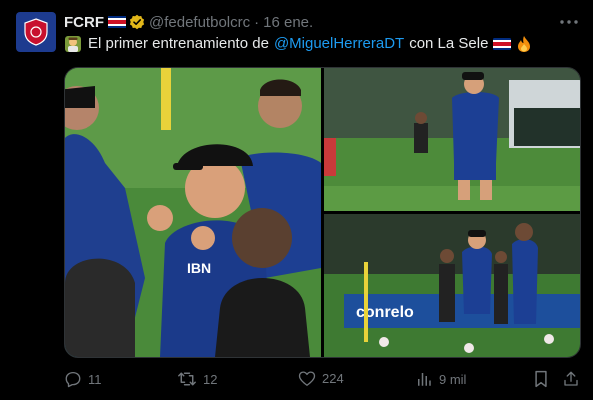  Describe the element at coordinates (524, 44) in the screenshot. I see `fire-emoji-icon` at that location.